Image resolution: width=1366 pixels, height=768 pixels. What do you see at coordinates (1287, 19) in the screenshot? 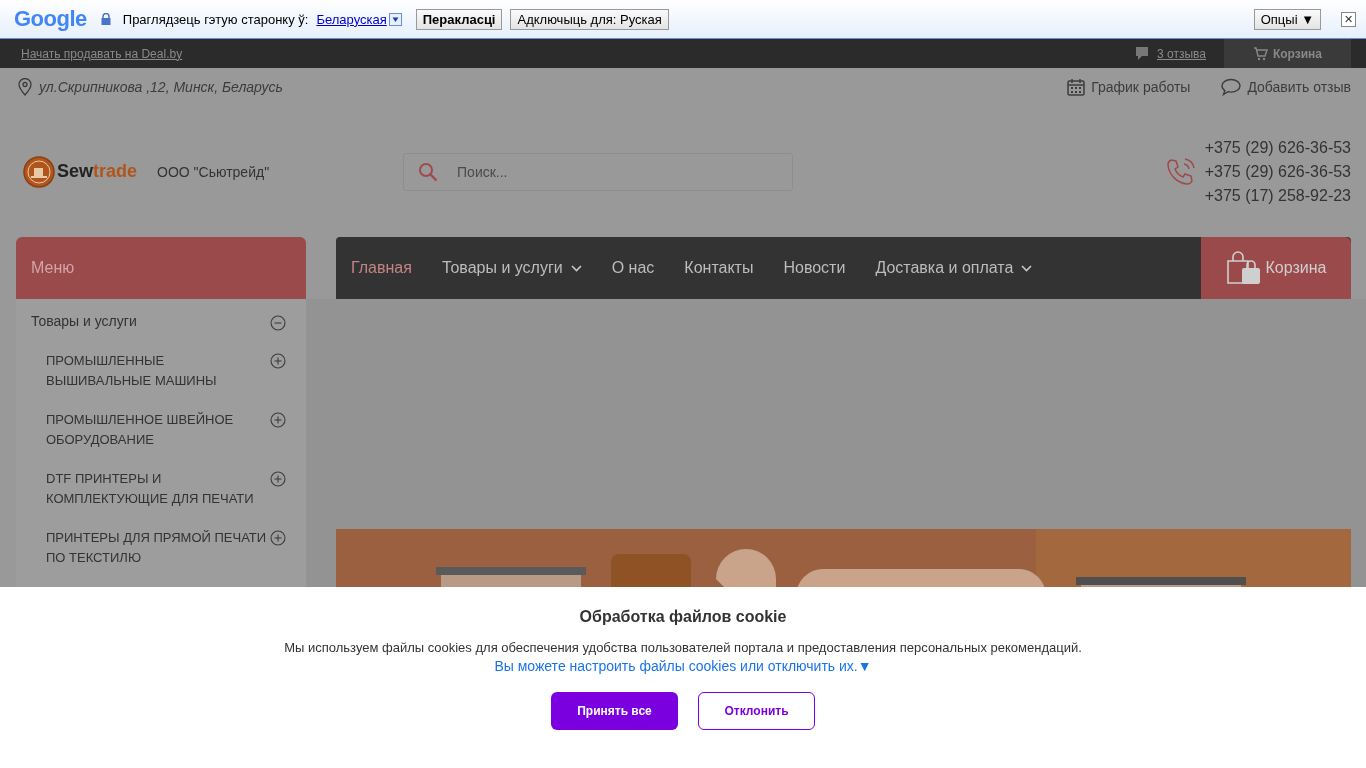
I see `options-button: Опцыі ▼` at bounding box center [1287, 19].